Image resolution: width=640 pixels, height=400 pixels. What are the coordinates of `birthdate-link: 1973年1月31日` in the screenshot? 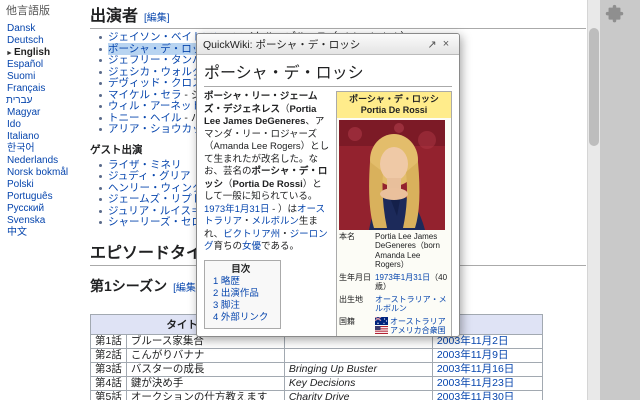 It's located at (402, 277).